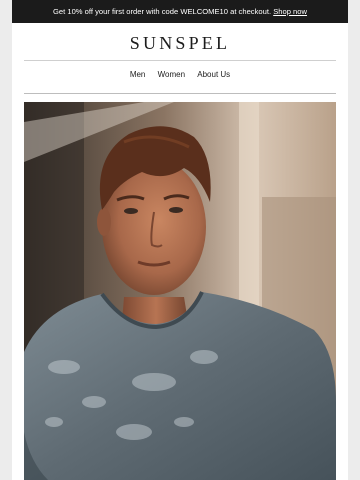 Image resolution: width=360 pixels, height=480 pixels. Describe the element at coordinates (138, 74) in the screenshot. I see `nav-item-men: Men` at that location.